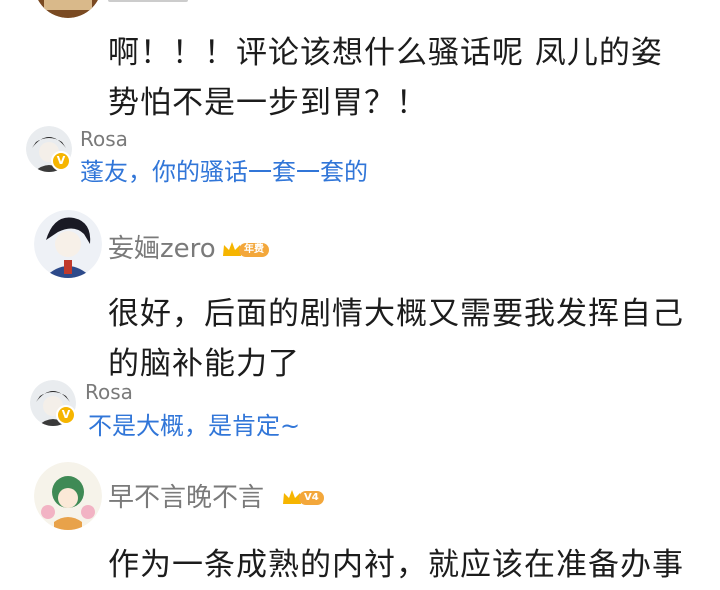 This screenshot has width=720, height=590. I want to click on username-cutoff, so click(148, 1).